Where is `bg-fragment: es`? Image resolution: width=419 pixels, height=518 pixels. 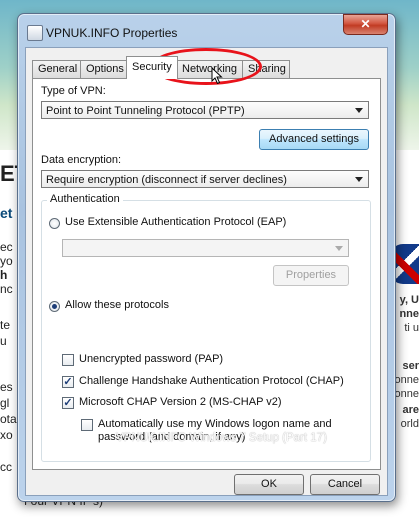 bg-fragment: es is located at coordinates (6, 387).